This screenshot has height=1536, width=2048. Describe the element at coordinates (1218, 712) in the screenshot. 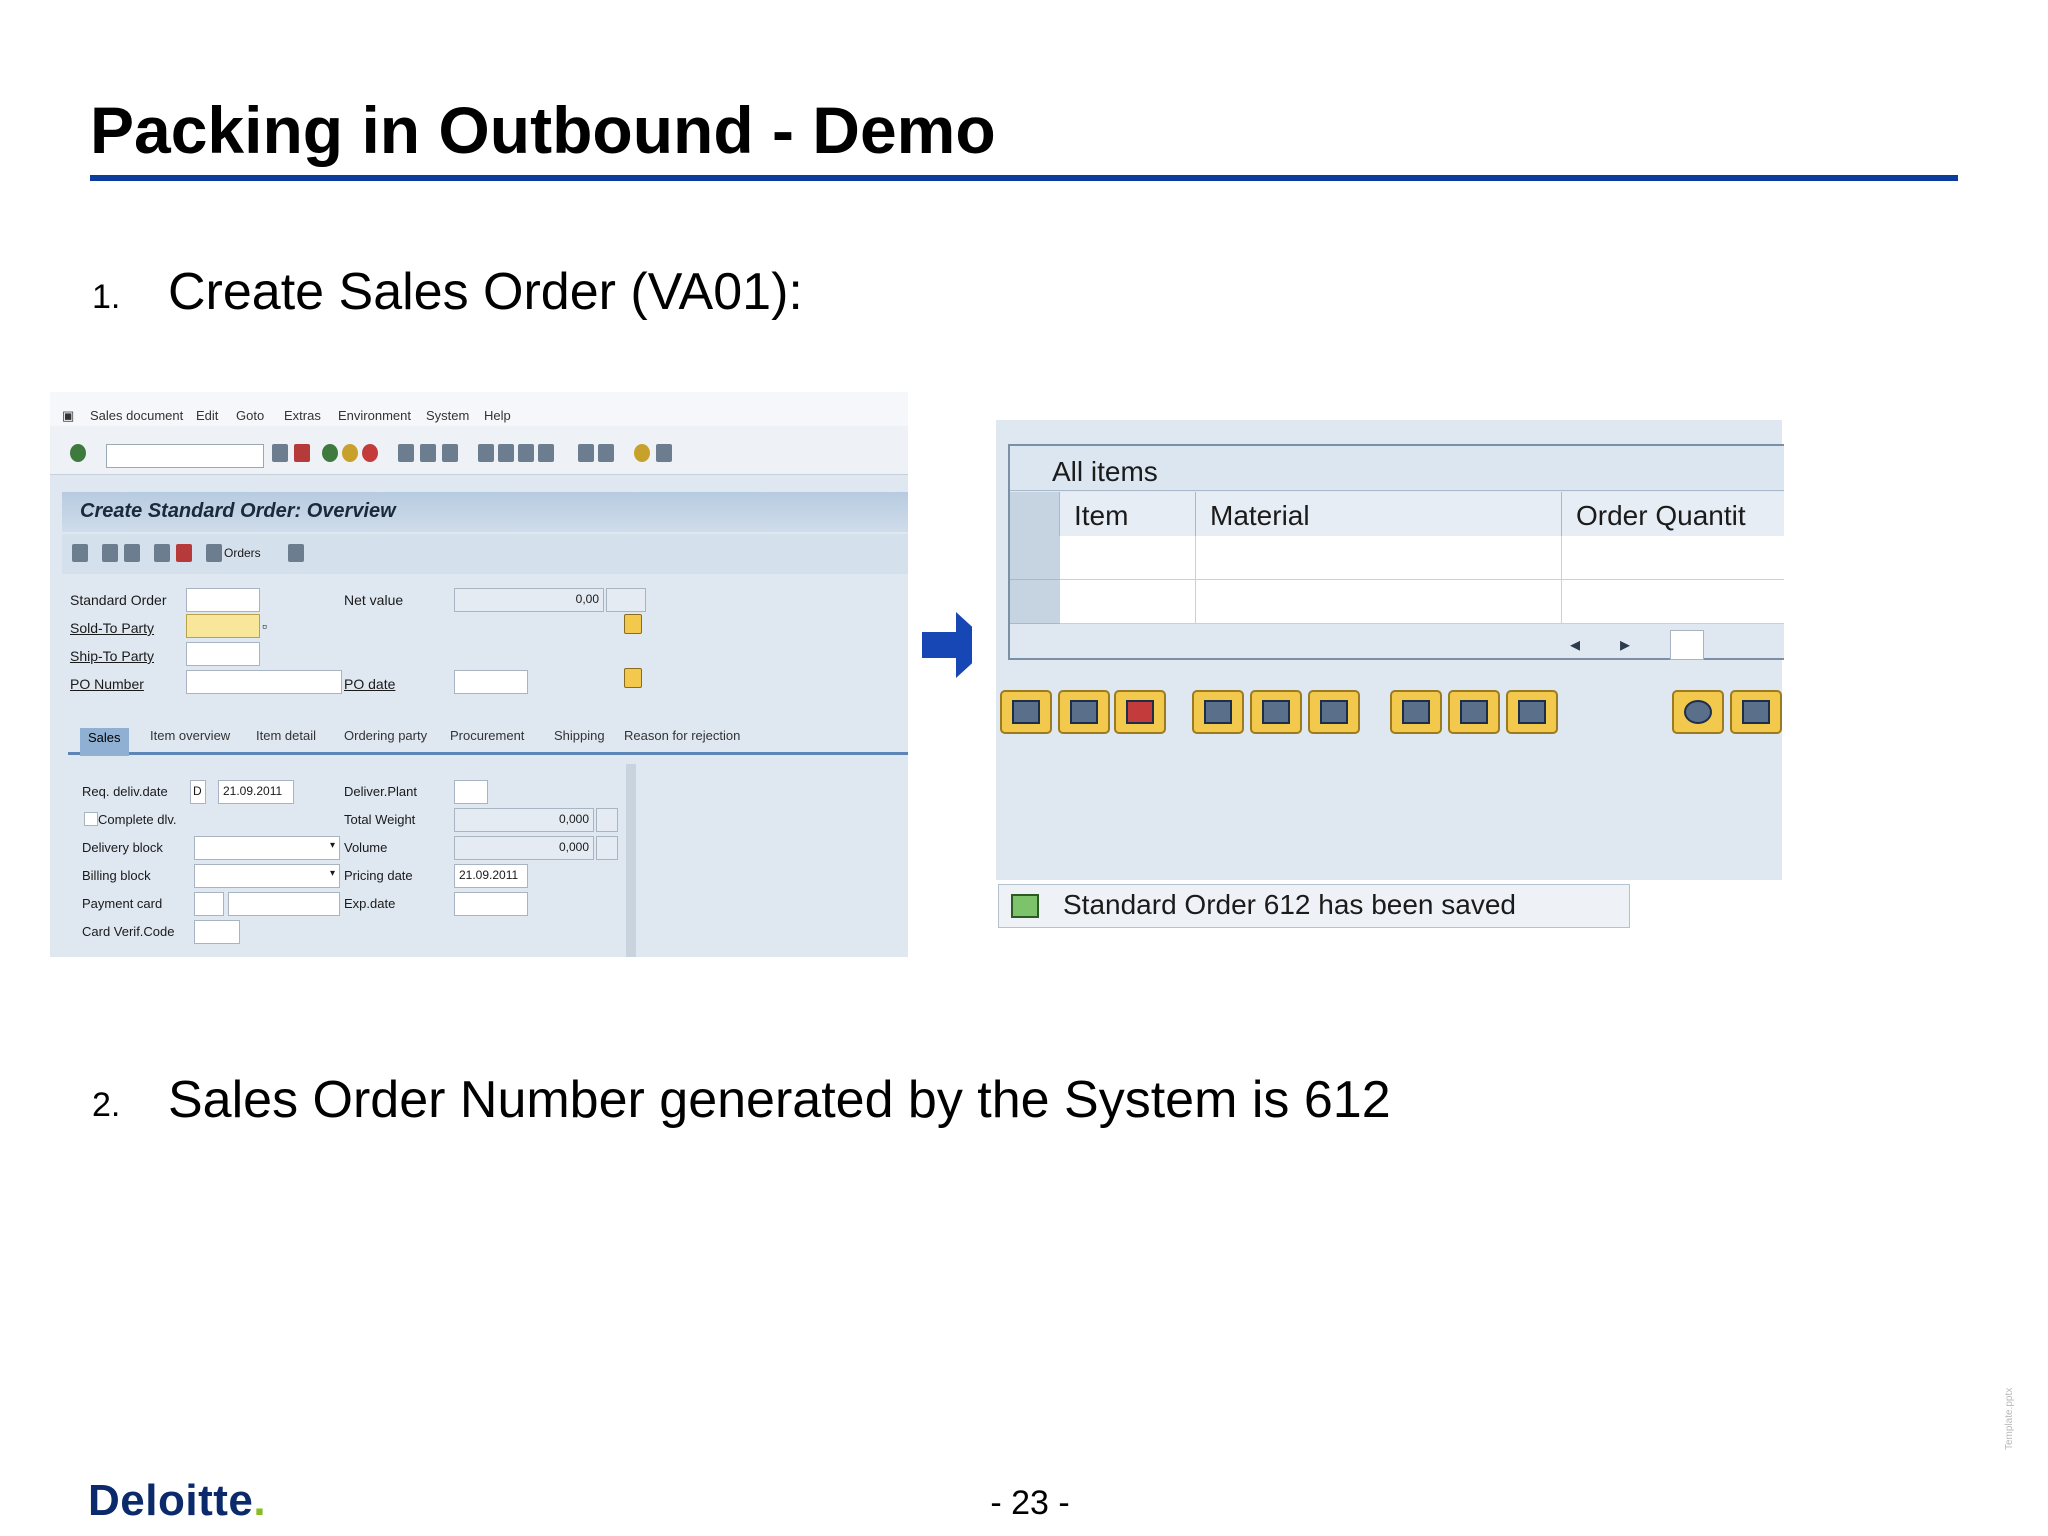

I see `select-all-button` at that location.